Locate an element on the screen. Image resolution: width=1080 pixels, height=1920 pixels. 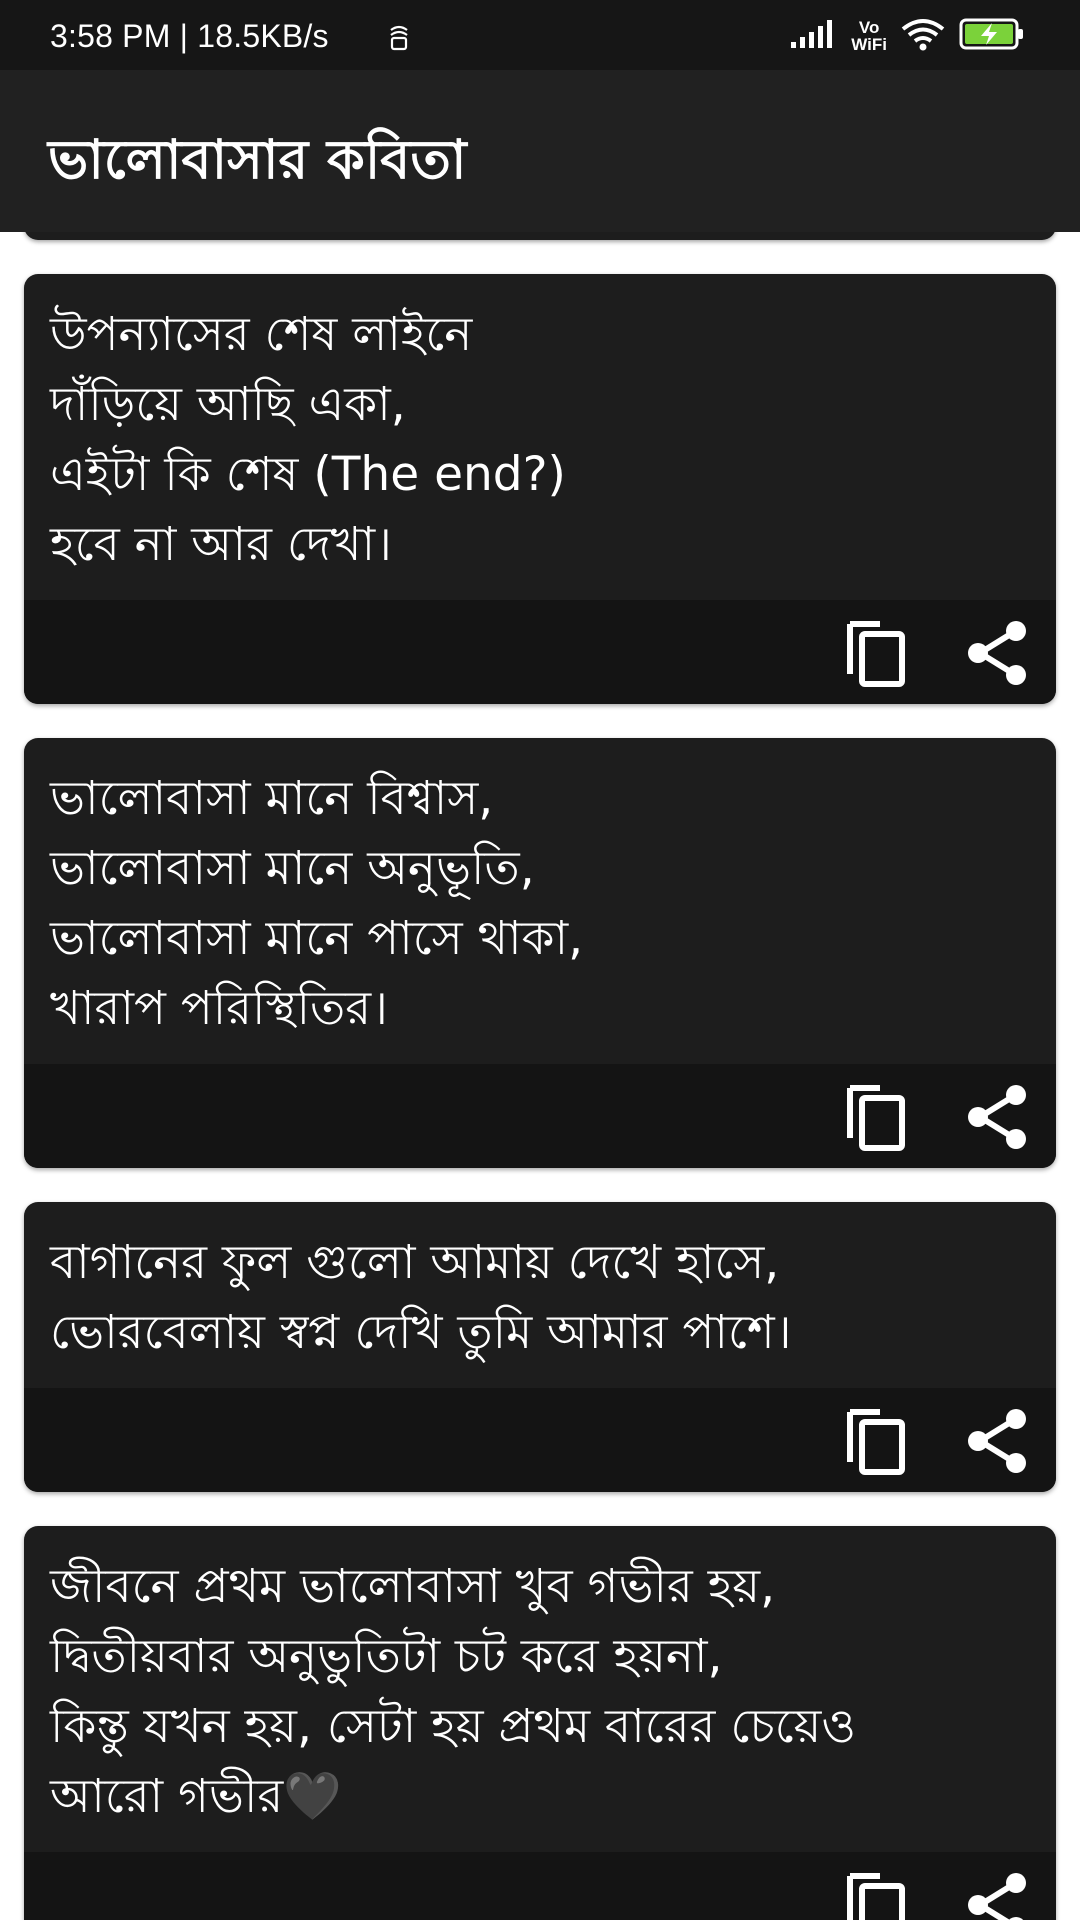
app-bar: ভালোবাসার কবিতা is located at coordinates (540, 151).